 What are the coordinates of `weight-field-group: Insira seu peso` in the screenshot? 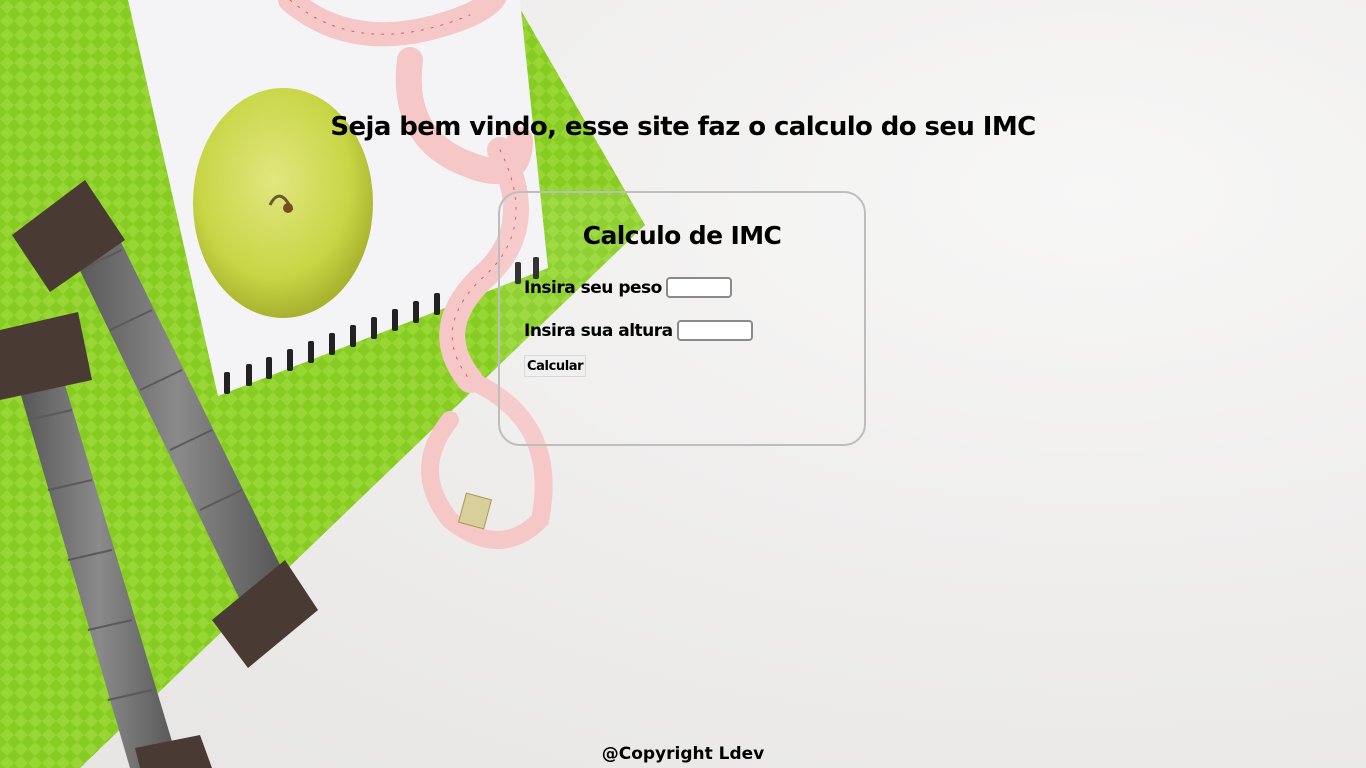 It's located at (628, 287).